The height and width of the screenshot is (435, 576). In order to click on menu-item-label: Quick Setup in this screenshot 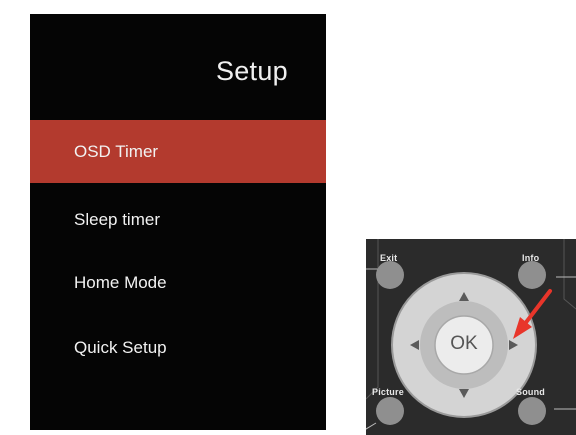, I will do `click(120, 347)`.